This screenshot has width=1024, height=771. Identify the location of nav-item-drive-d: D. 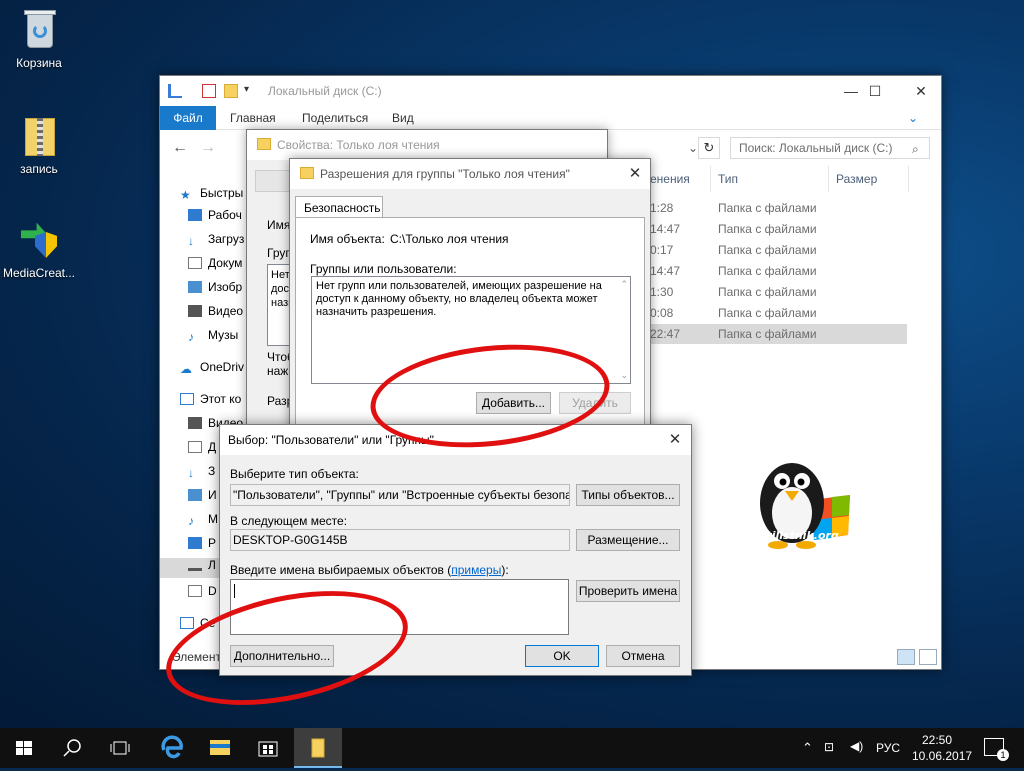
(202, 594).